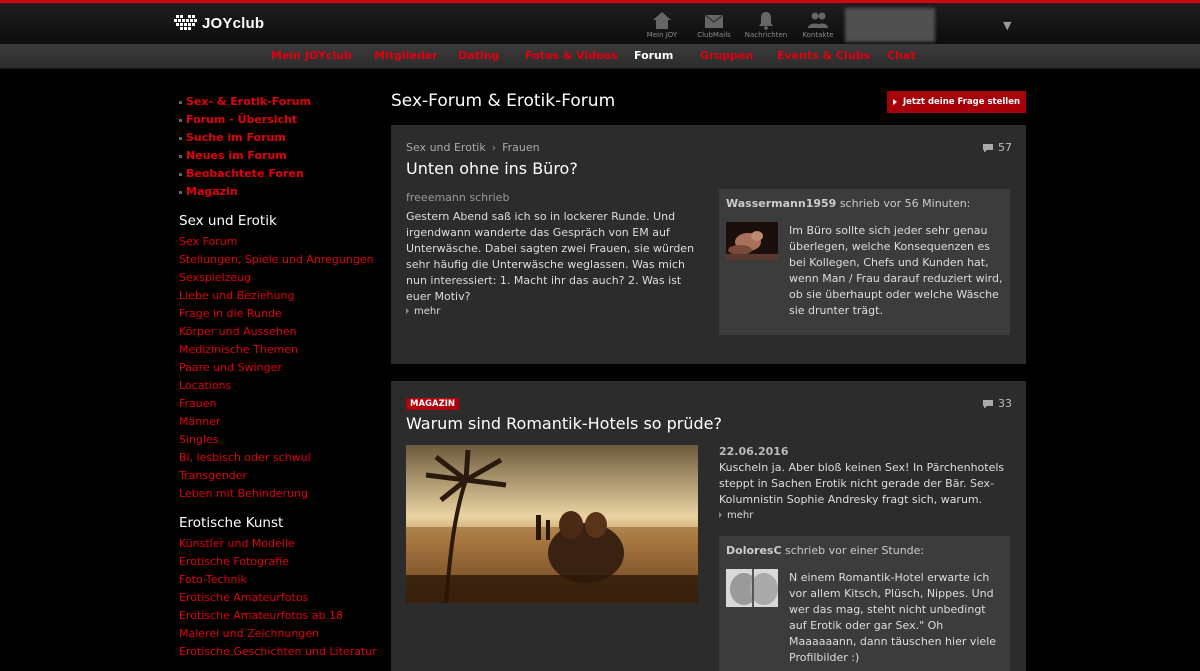 This screenshot has height=671, width=1200. I want to click on sidebar-item: Erotische Fotografie, so click(279, 562).